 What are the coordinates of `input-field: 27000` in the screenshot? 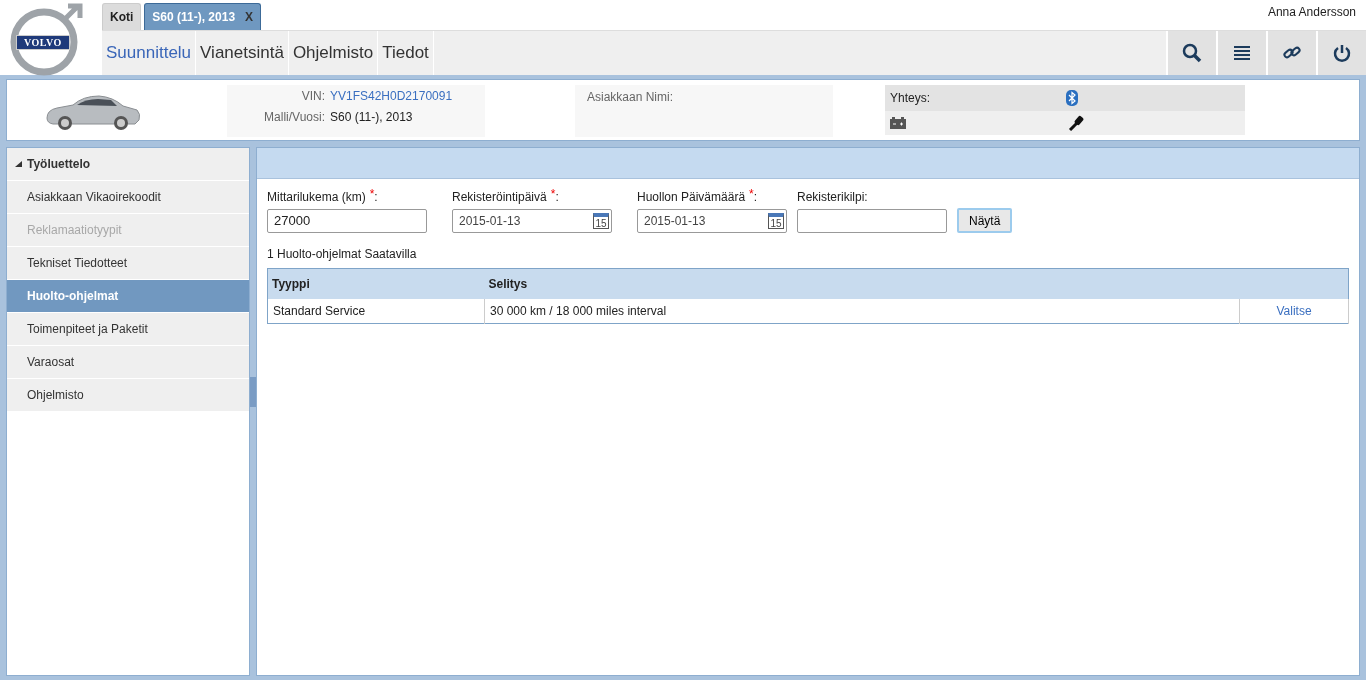 It's located at (347, 221).